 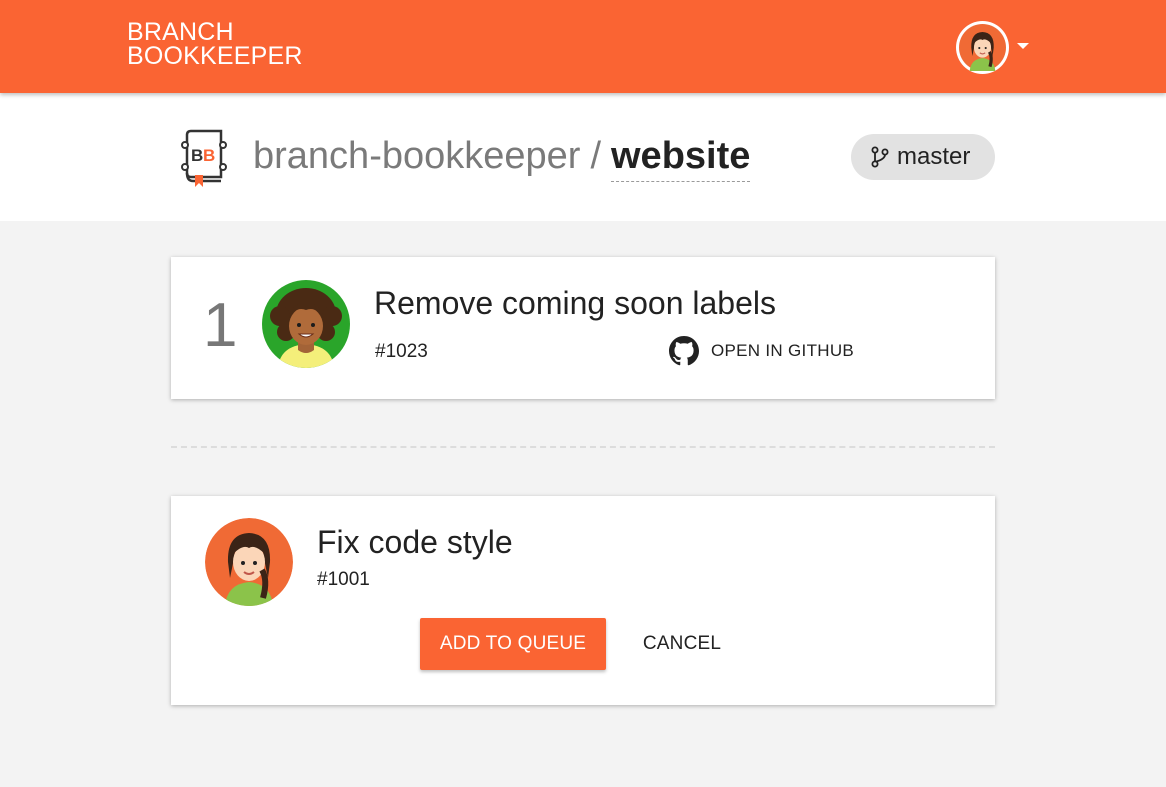 I want to click on add-to-queue-button: ADD TO QUEUE, so click(x=513, y=644).